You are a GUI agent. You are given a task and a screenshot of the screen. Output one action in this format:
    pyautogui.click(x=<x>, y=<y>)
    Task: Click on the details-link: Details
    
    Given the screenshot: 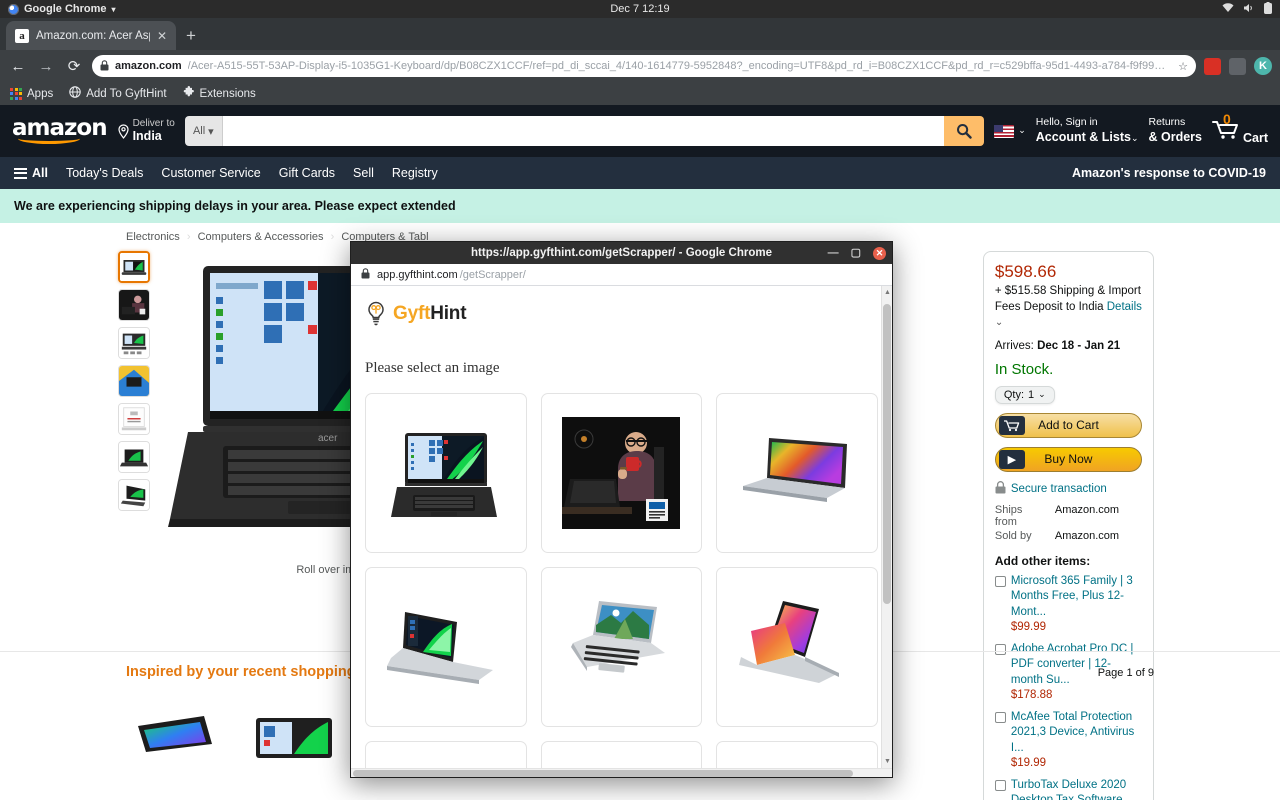 What is the action you would take?
    pyautogui.click(x=1124, y=307)
    